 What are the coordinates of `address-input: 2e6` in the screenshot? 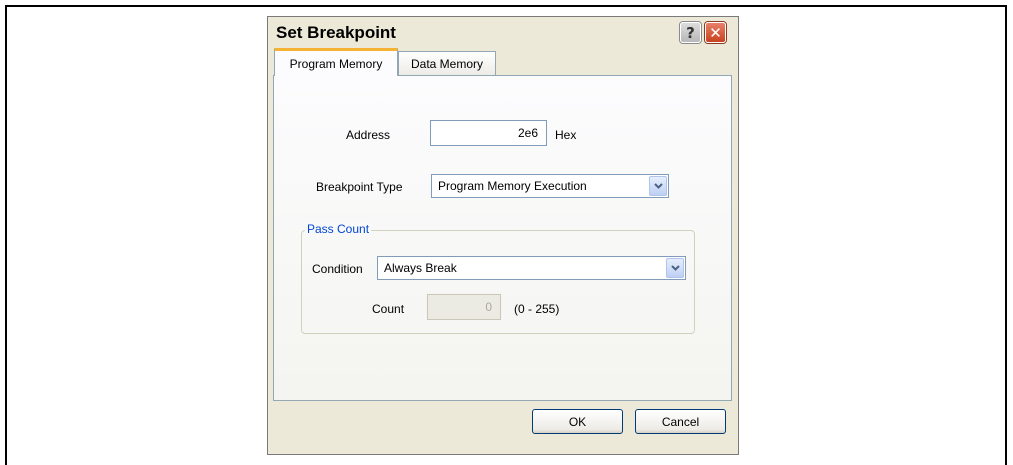 It's located at (488, 133).